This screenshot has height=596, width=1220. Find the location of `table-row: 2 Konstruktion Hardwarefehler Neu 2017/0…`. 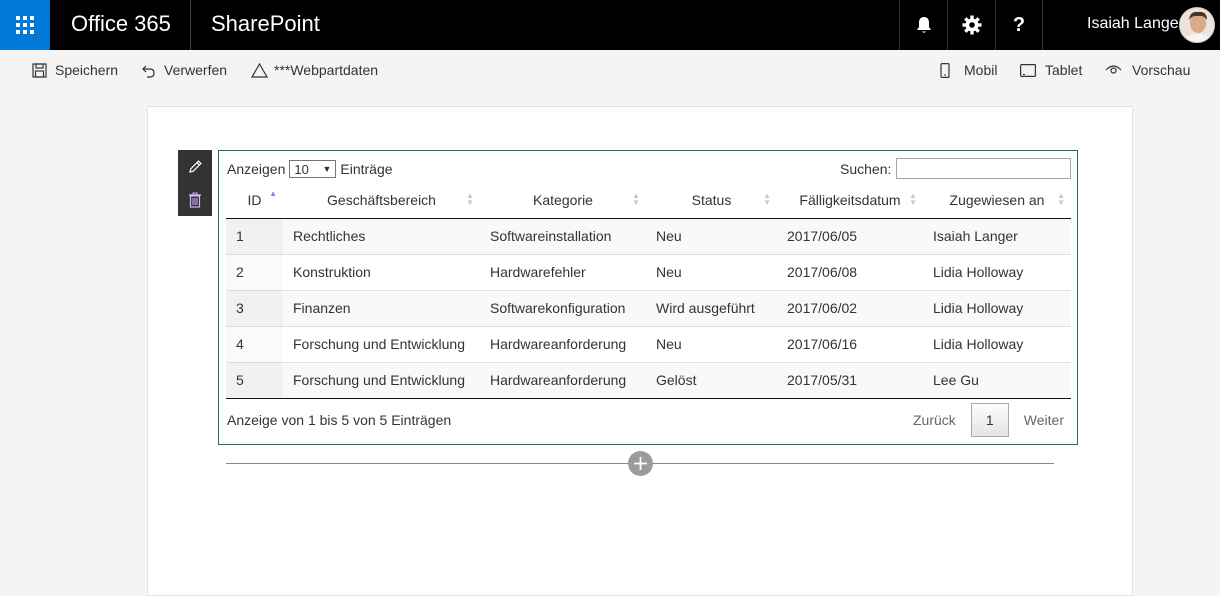

table-row: 2 Konstruktion Hardwarefehler Neu 2017/0… is located at coordinates (648, 271).